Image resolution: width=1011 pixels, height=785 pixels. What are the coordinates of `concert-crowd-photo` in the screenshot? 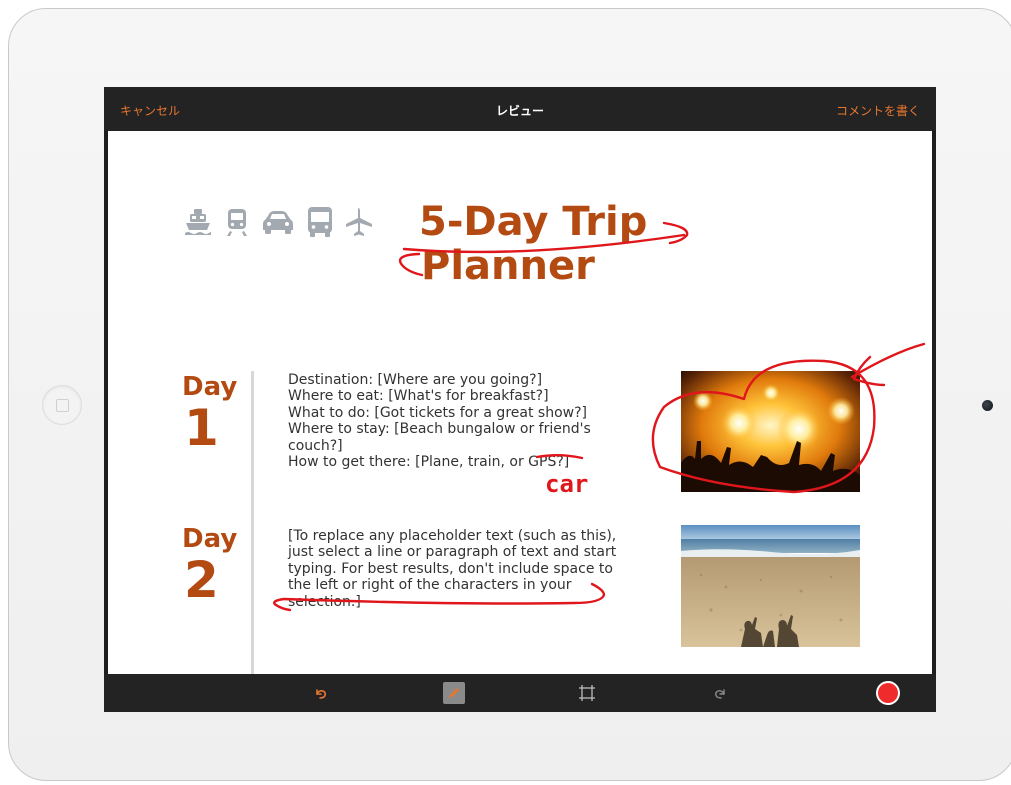 It's located at (770, 431).